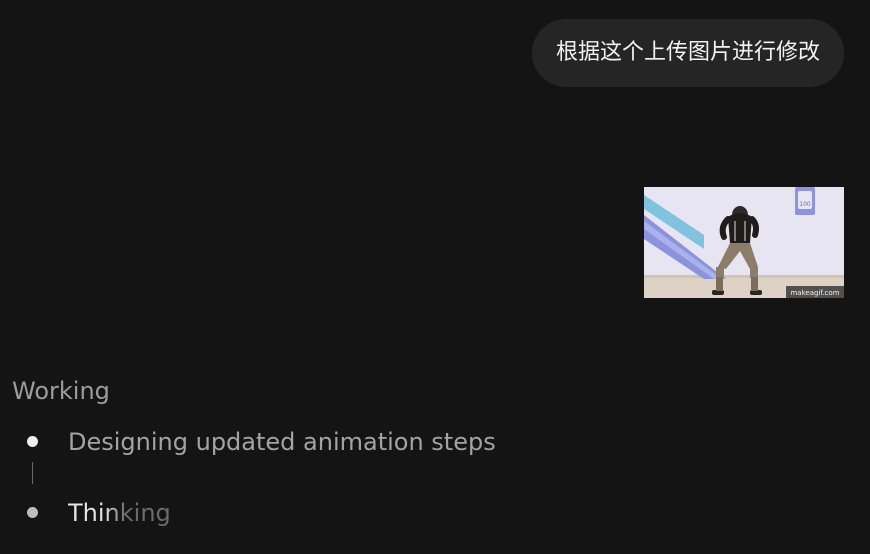 The width and height of the screenshot is (870, 554). Describe the element at coordinates (119, 513) in the screenshot. I see `step-label: Thinking` at that location.